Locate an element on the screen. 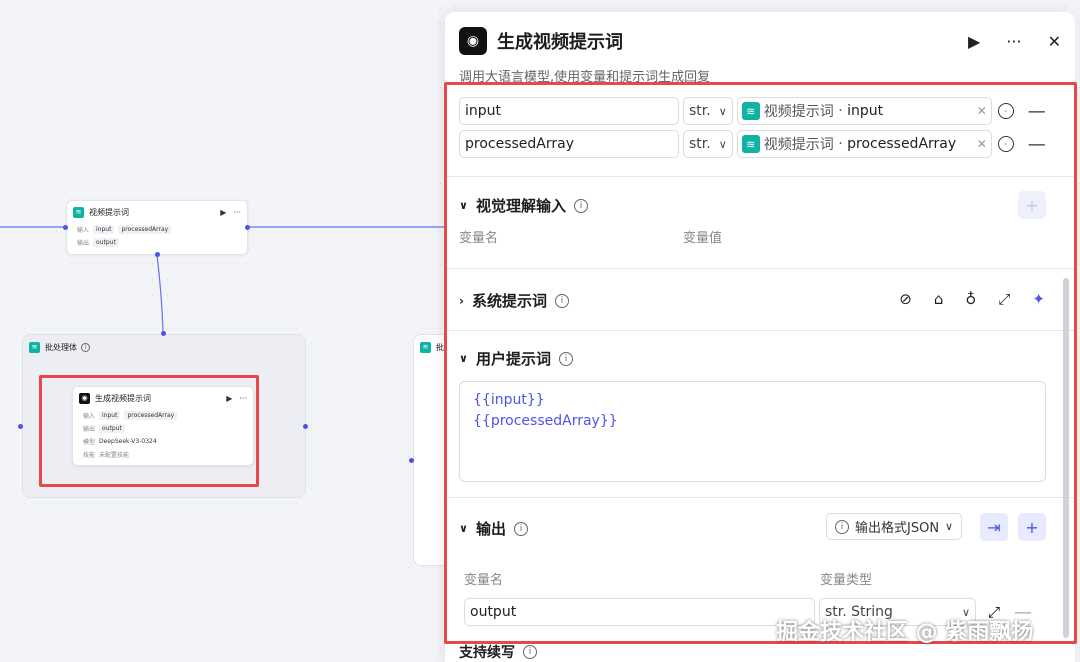 This screenshot has width=1080, height=662. highlight-node-box is located at coordinates (149, 431).